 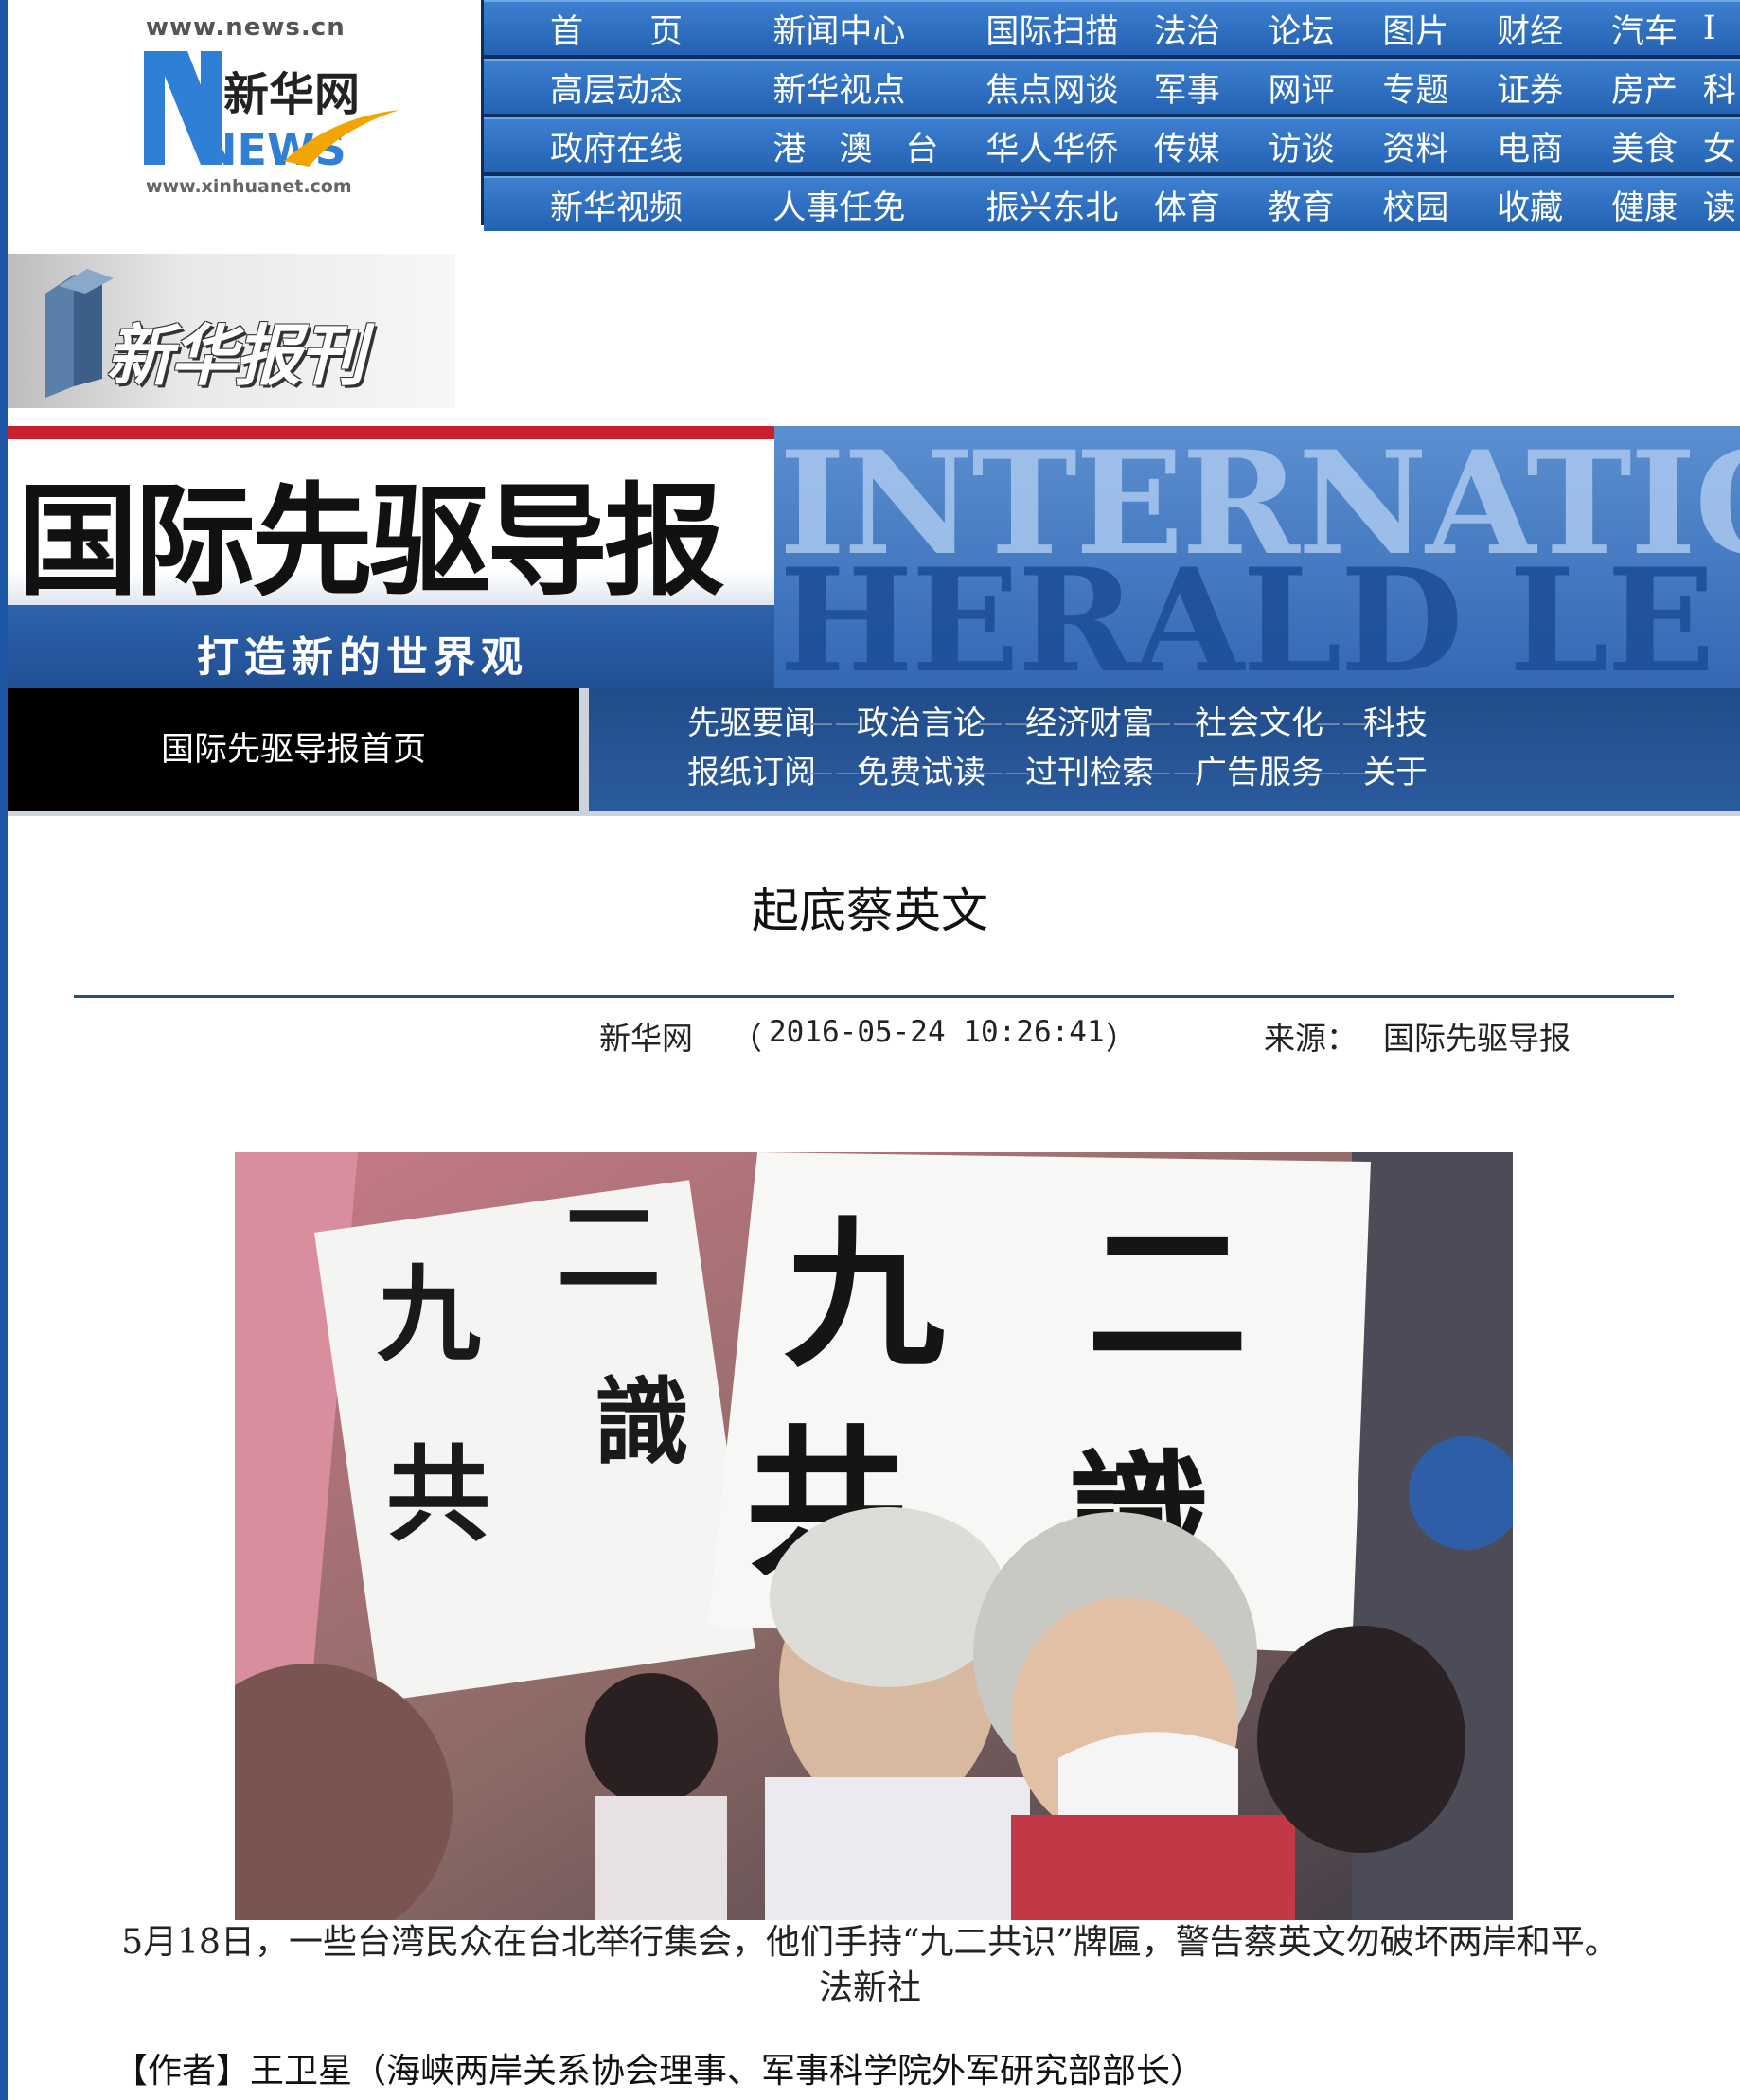 I want to click on section-link: 免费试读, so click(x=921, y=772).